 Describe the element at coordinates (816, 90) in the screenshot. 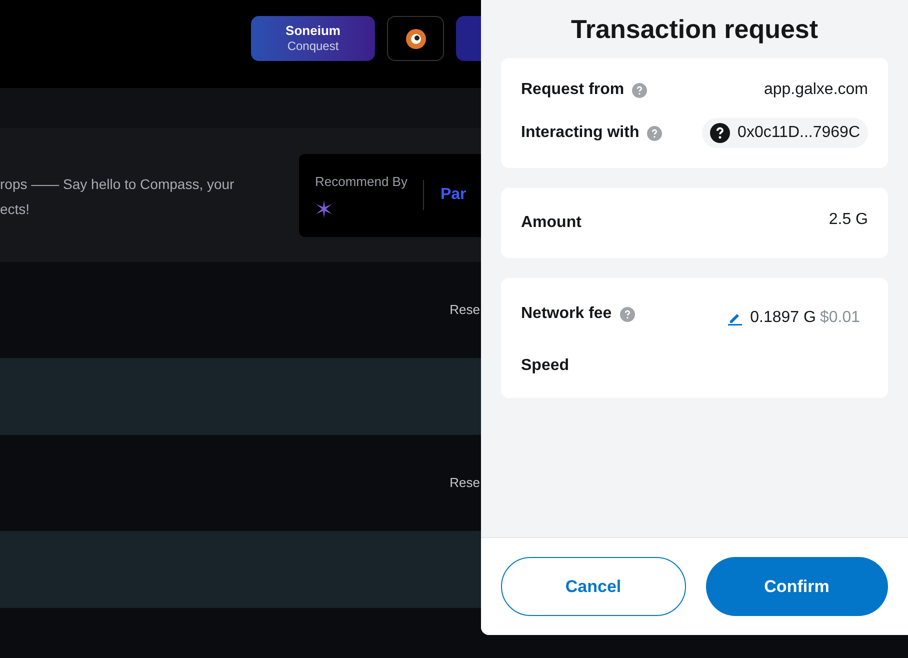

I see `request-from-value: app.galxe.com` at that location.